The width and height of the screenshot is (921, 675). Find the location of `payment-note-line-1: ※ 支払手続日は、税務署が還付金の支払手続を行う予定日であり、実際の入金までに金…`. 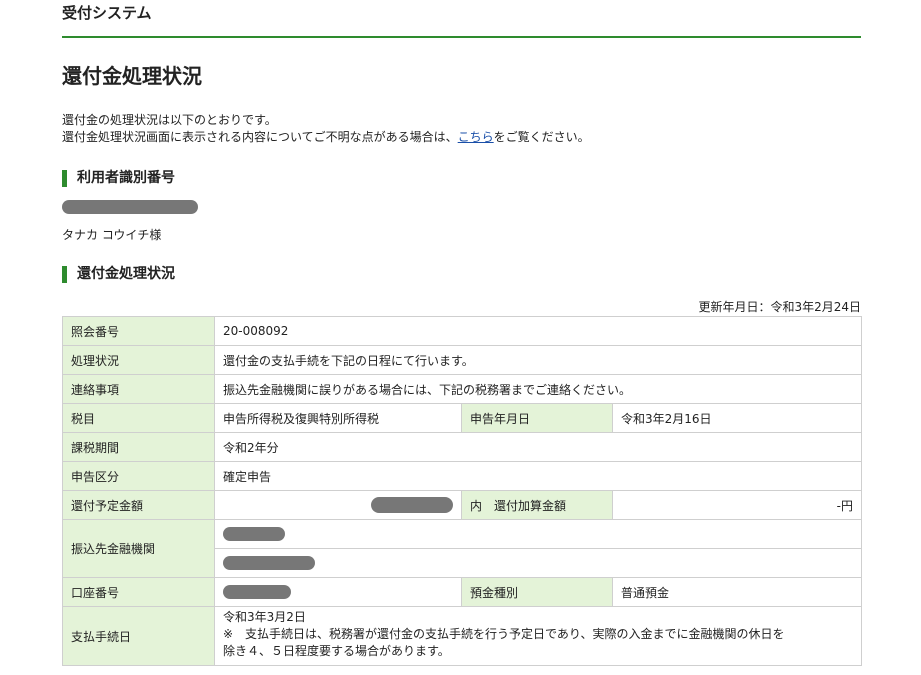

payment-note-line-1: ※ 支払手続日は、税務署が還付金の支払手続を行う予定日であり、実際の入金までに金… is located at coordinates (504, 633).